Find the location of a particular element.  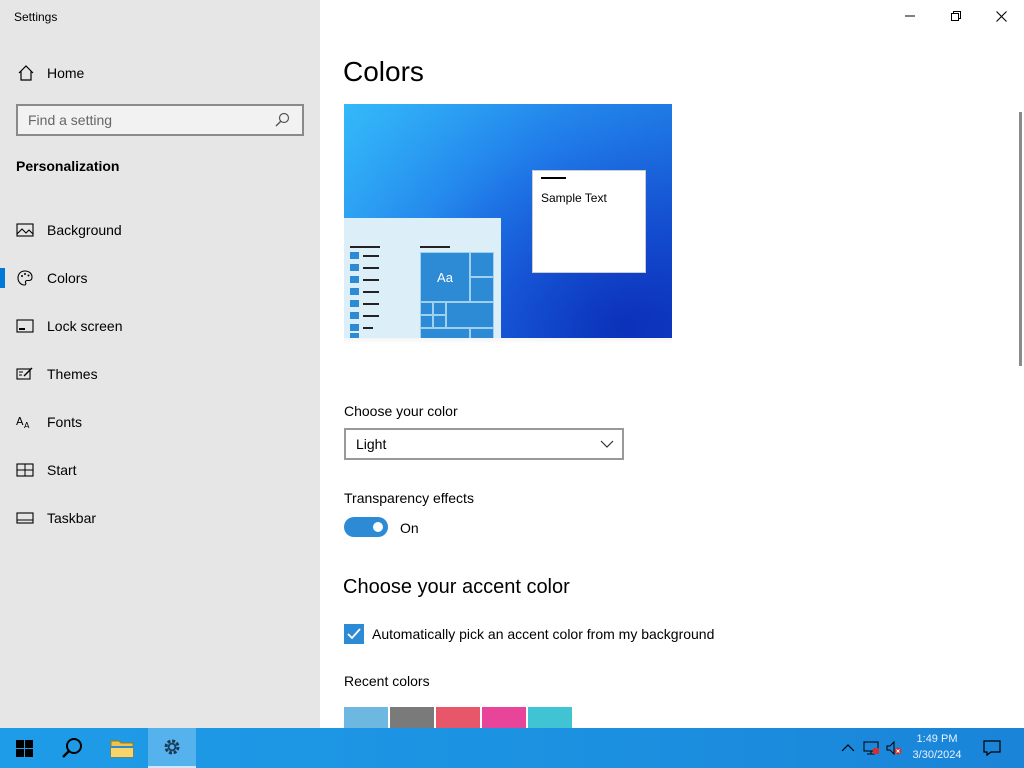

taskbar is located at coordinates (512, 748).